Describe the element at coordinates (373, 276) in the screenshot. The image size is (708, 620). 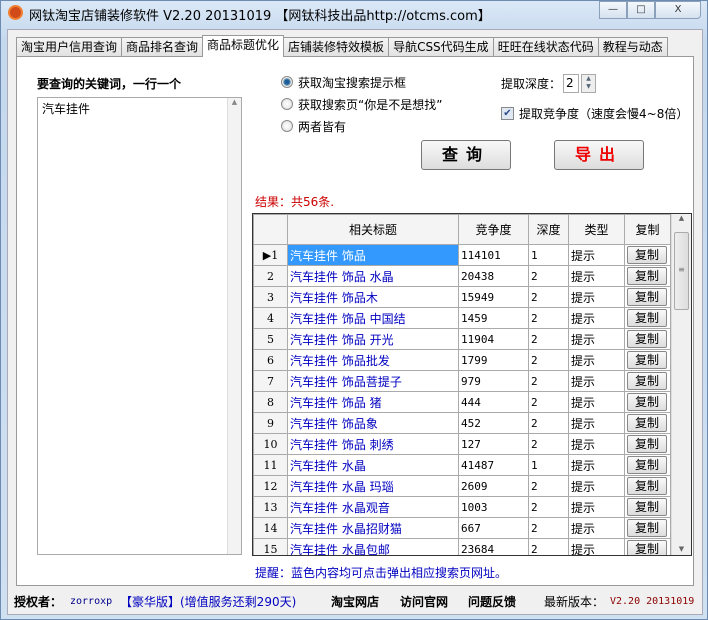
I see `title-link: 汽车挂件 饰品 水晶` at that location.